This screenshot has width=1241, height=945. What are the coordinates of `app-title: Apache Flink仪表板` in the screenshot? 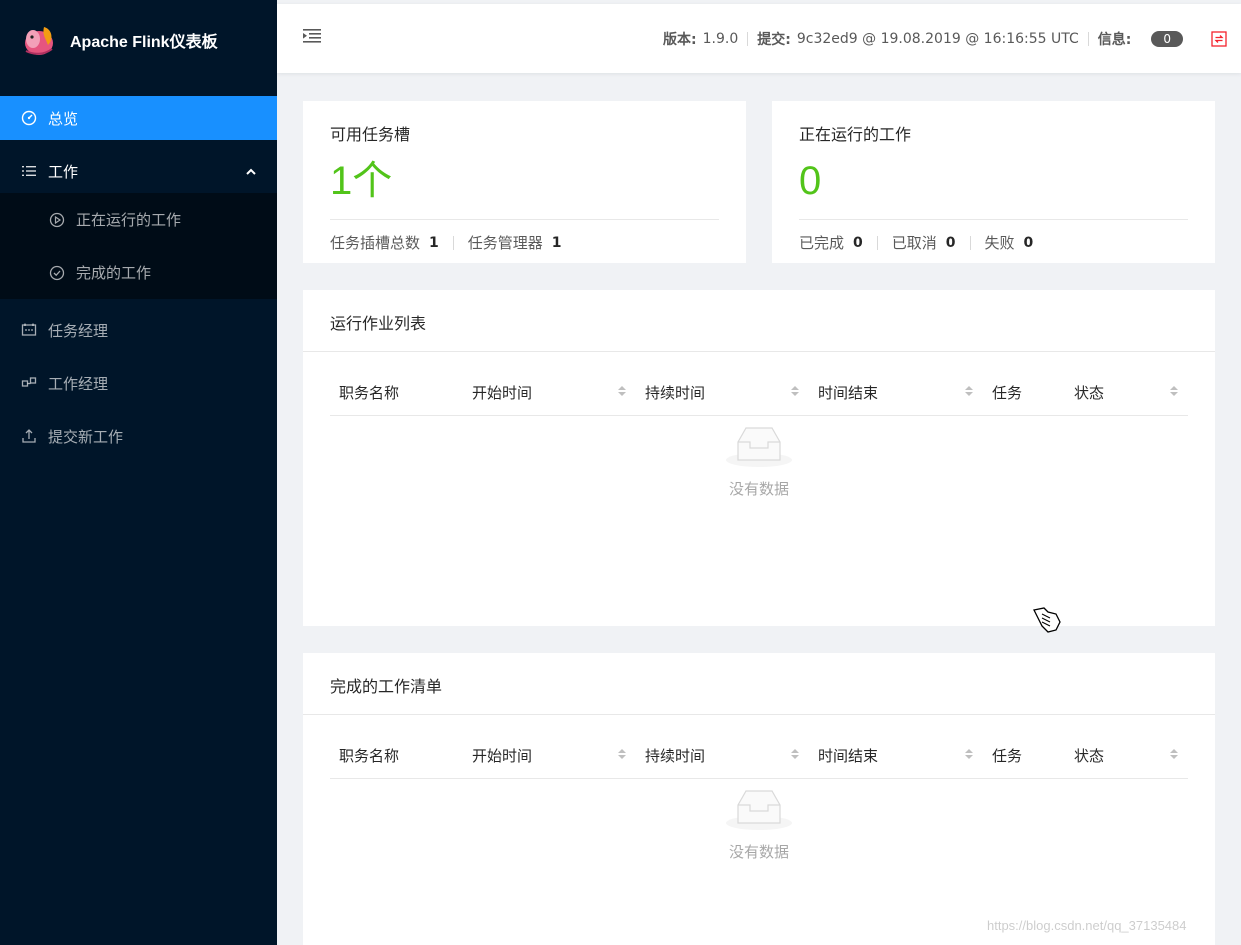 It's located at (144, 42).